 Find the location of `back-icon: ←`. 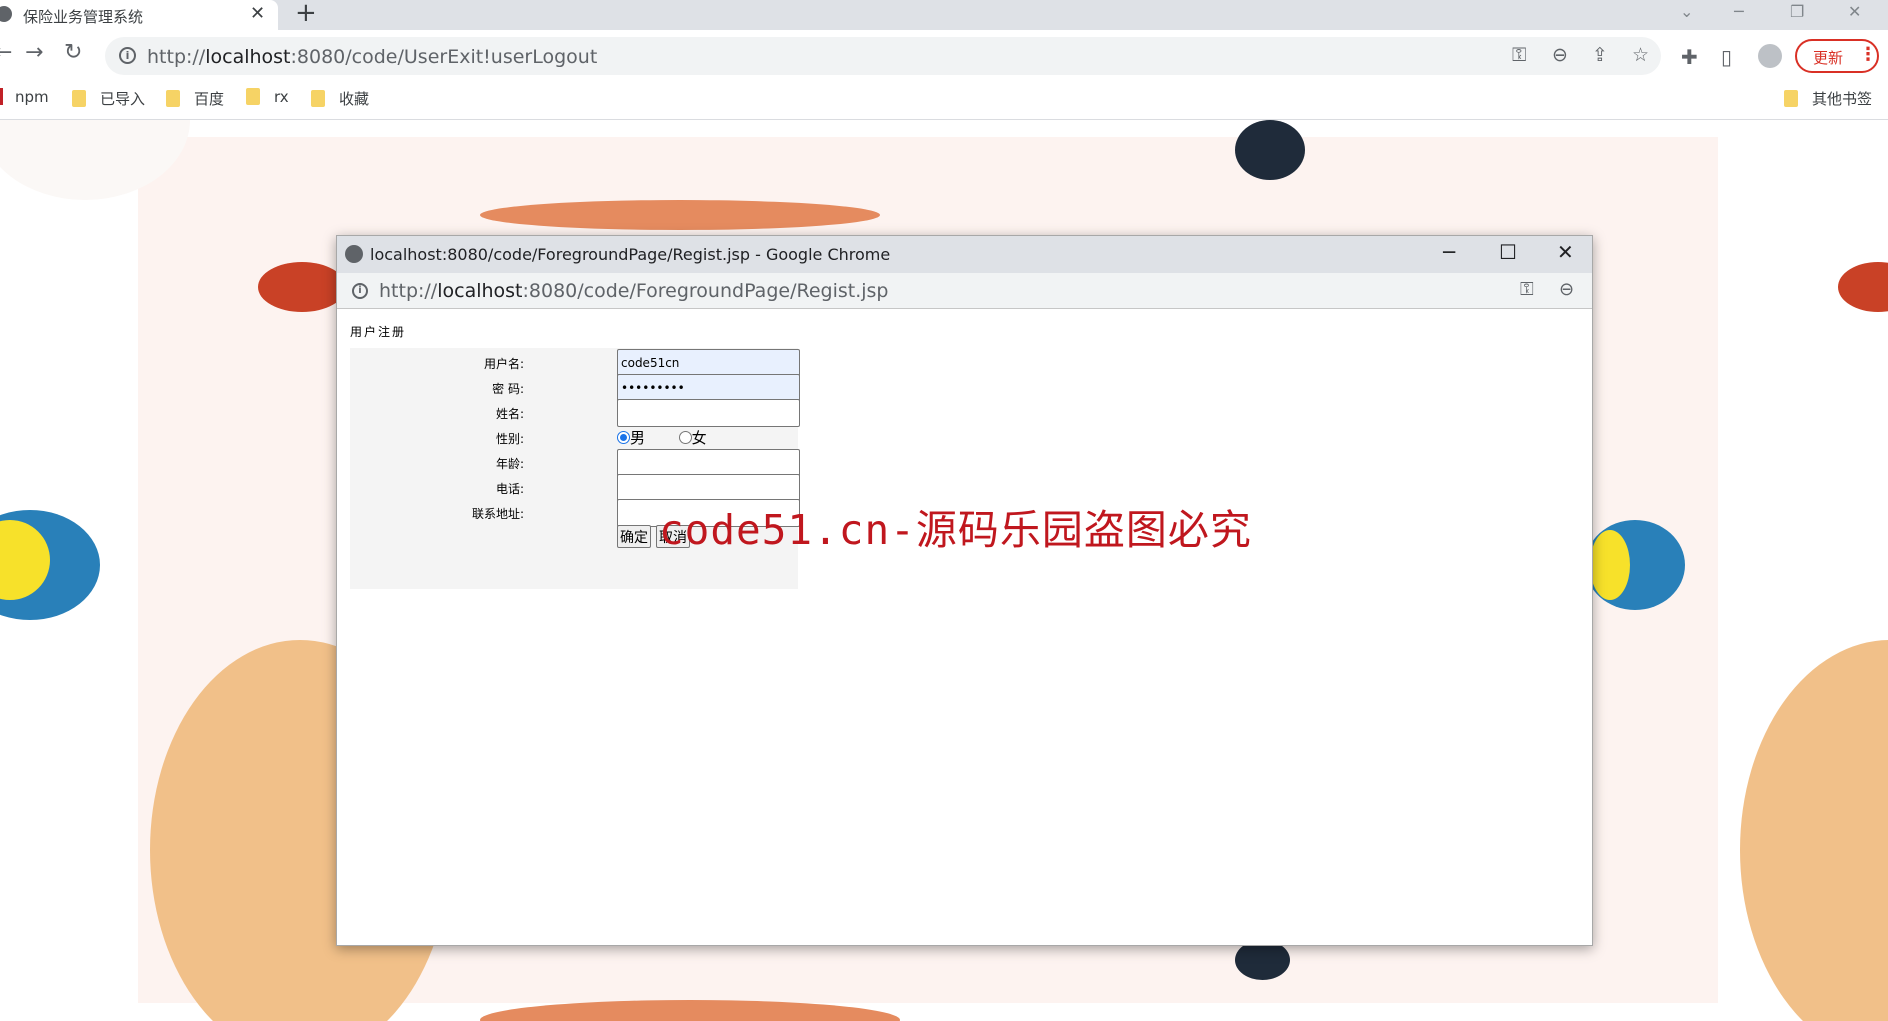

back-icon: ← is located at coordinates (6, 52).